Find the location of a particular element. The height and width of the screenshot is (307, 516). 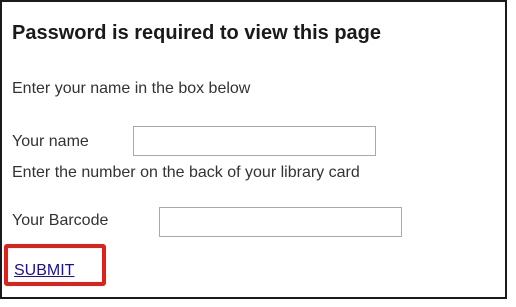

name-label: Your name is located at coordinates (50, 141).